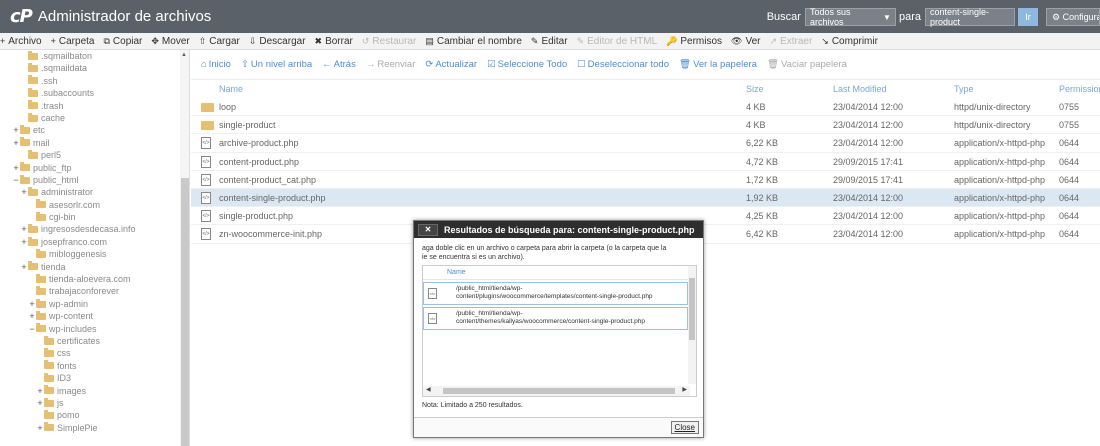 The width and height of the screenshot is (1100, 446). Describe the element at coordinates (718, 64) in the screenshot. I see `nav-ver-la-papelera-button: 🗑 Ver la papelera` at that location.